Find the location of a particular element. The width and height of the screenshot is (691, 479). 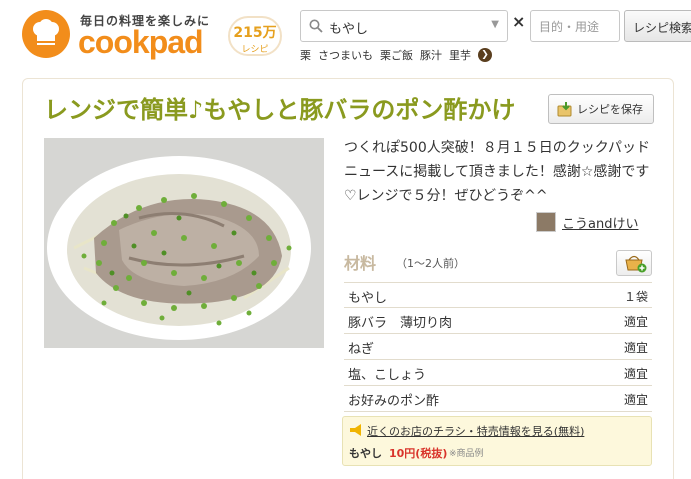

list-item: ねぎ 適宜 is located at coordinates (498, 347).